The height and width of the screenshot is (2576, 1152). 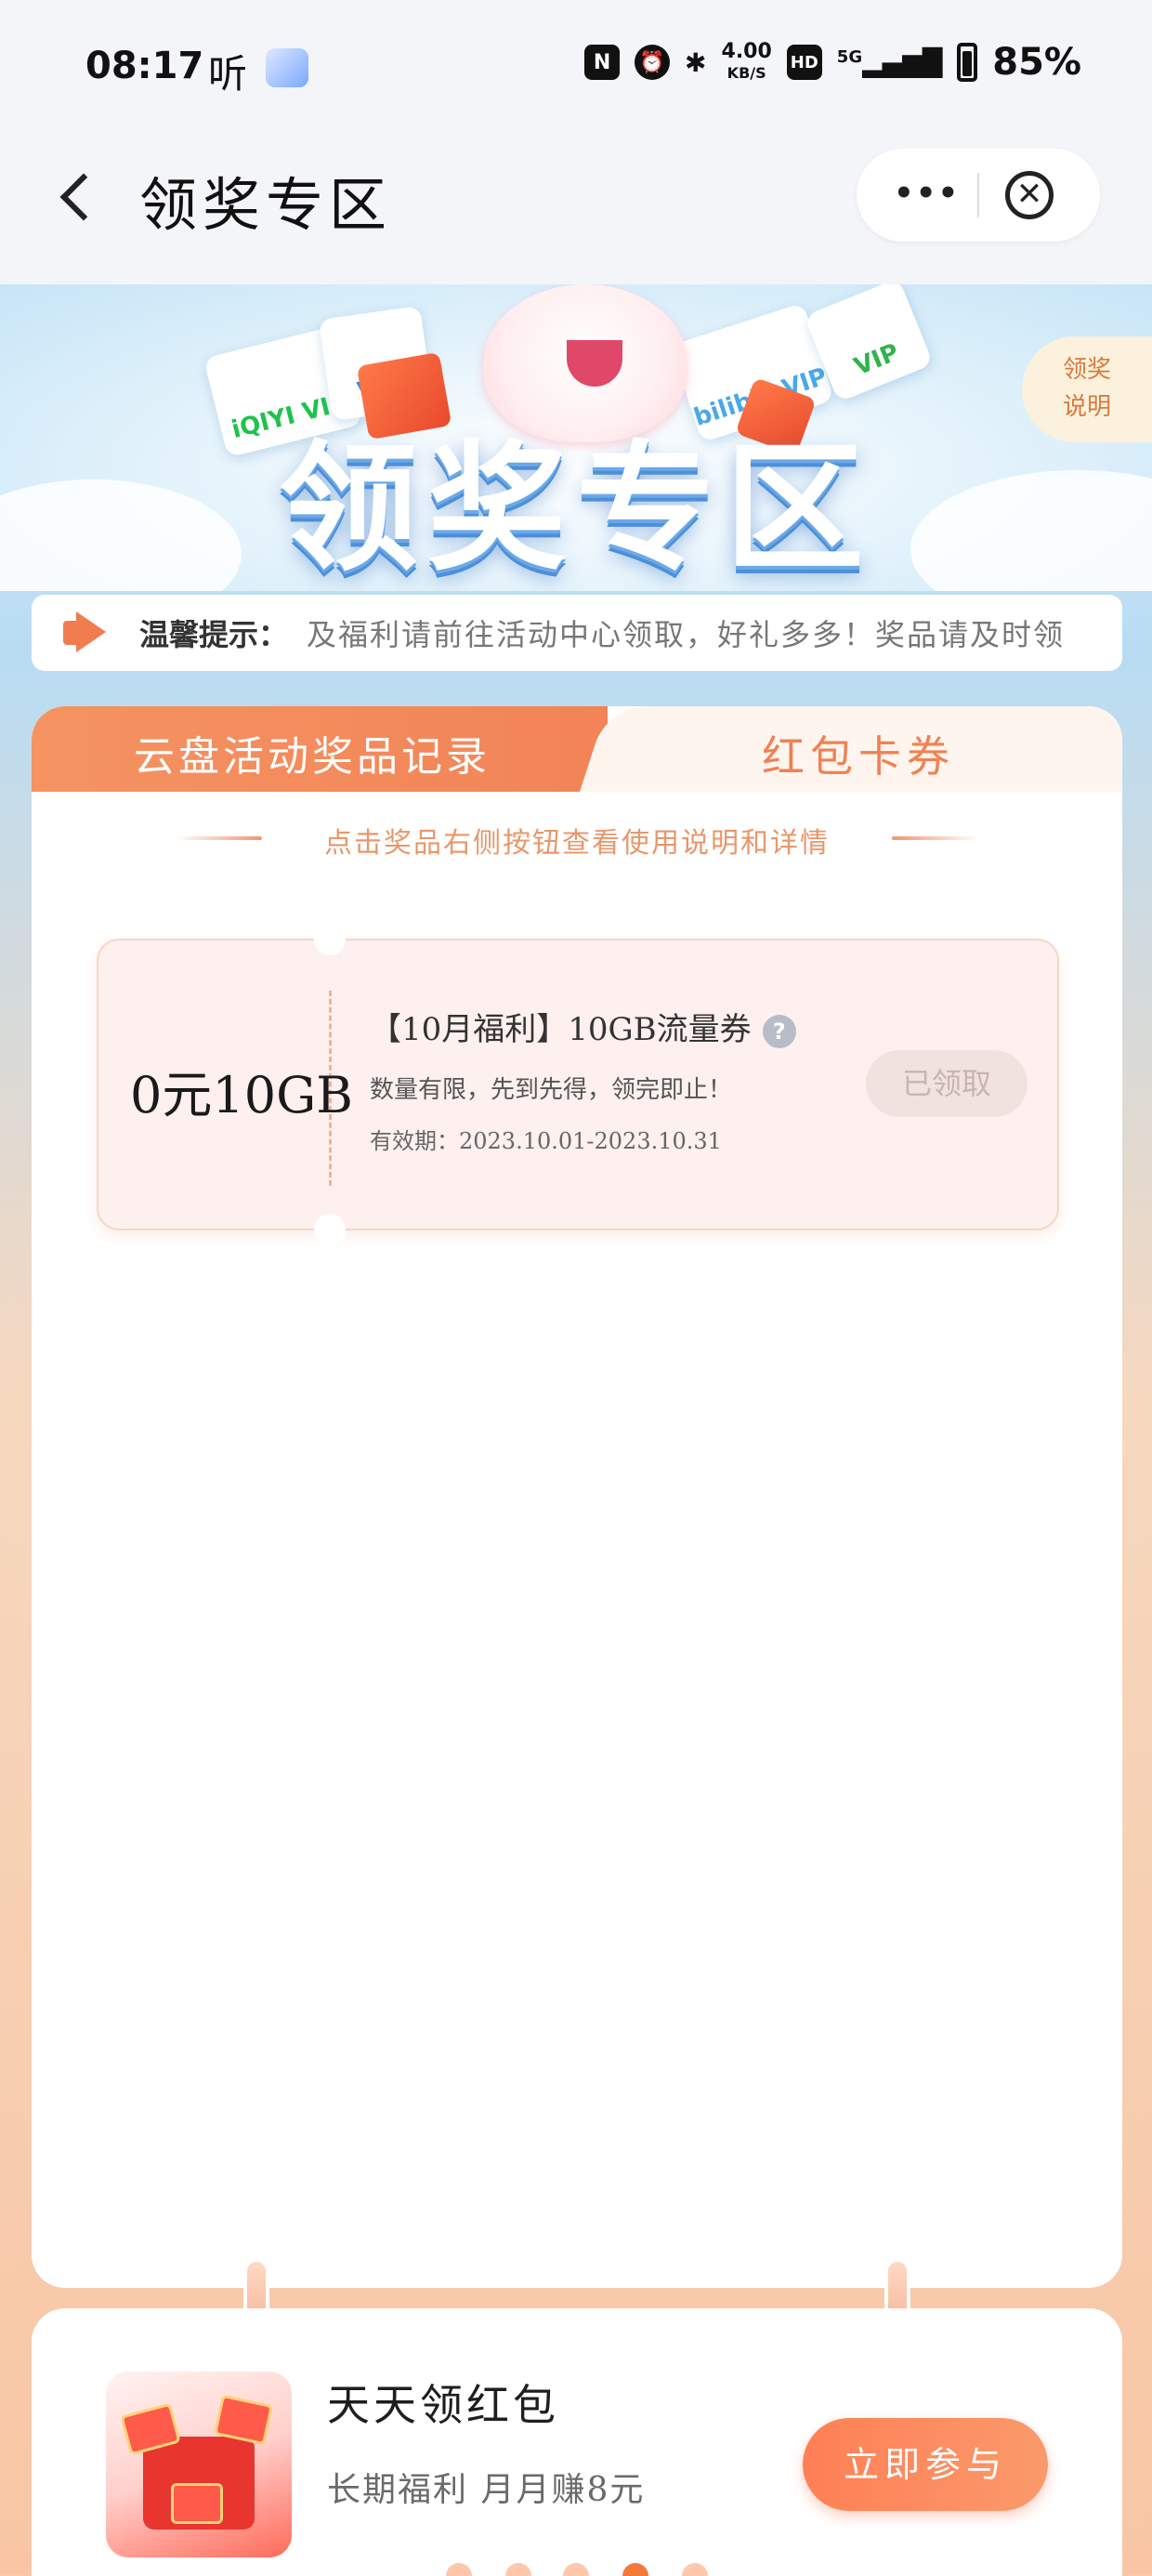 What do you see at coordinates (1086, 370) in the screenshot?
I see `rules-label-line1: 领奖` at bounding box center [1086, 370].